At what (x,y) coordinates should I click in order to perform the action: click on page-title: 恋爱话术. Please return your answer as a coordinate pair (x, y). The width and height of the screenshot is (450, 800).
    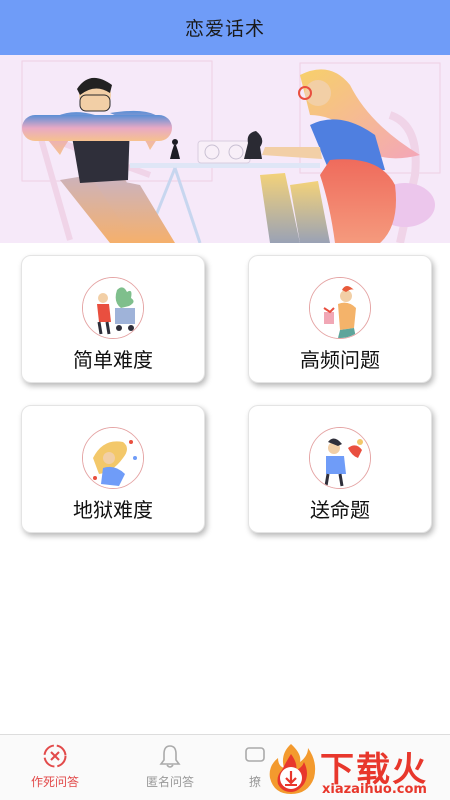
    Looking at the image, I should click on (224, 29).